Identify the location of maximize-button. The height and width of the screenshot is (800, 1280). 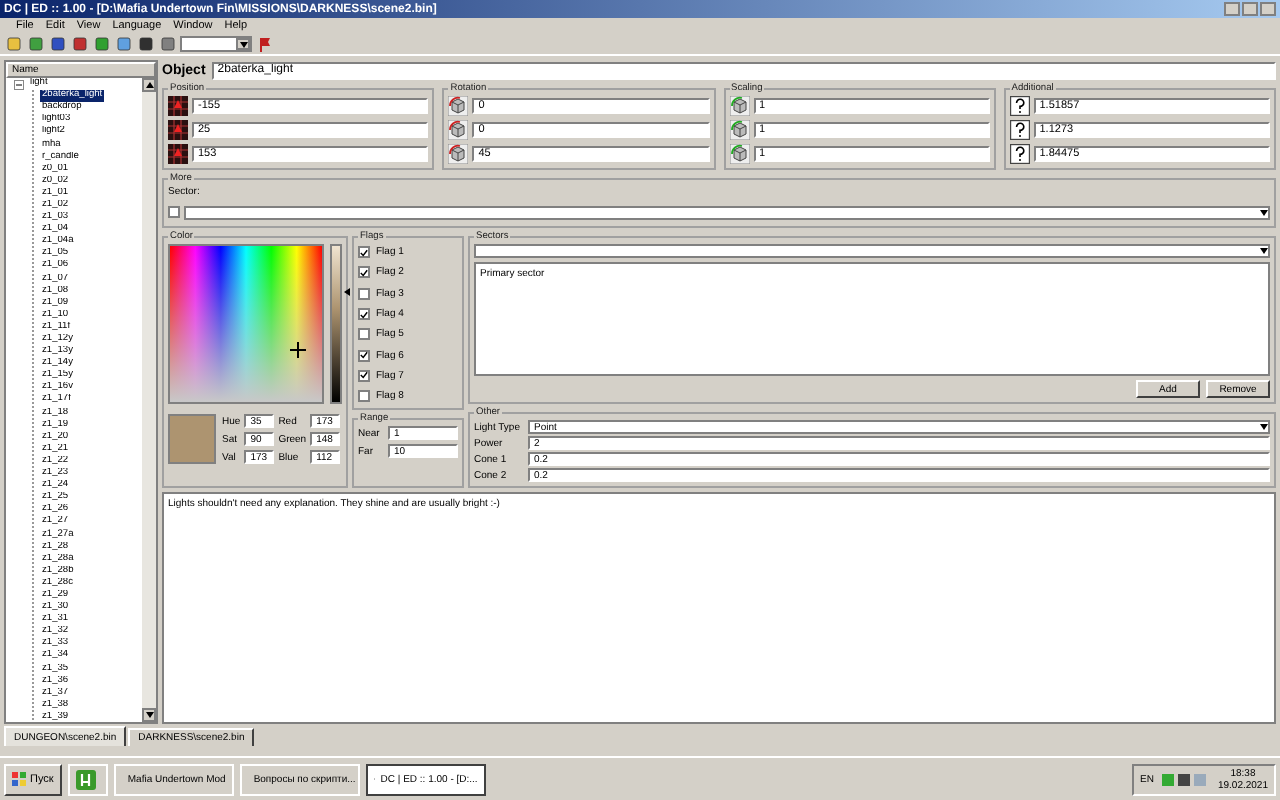
(1250, 9).